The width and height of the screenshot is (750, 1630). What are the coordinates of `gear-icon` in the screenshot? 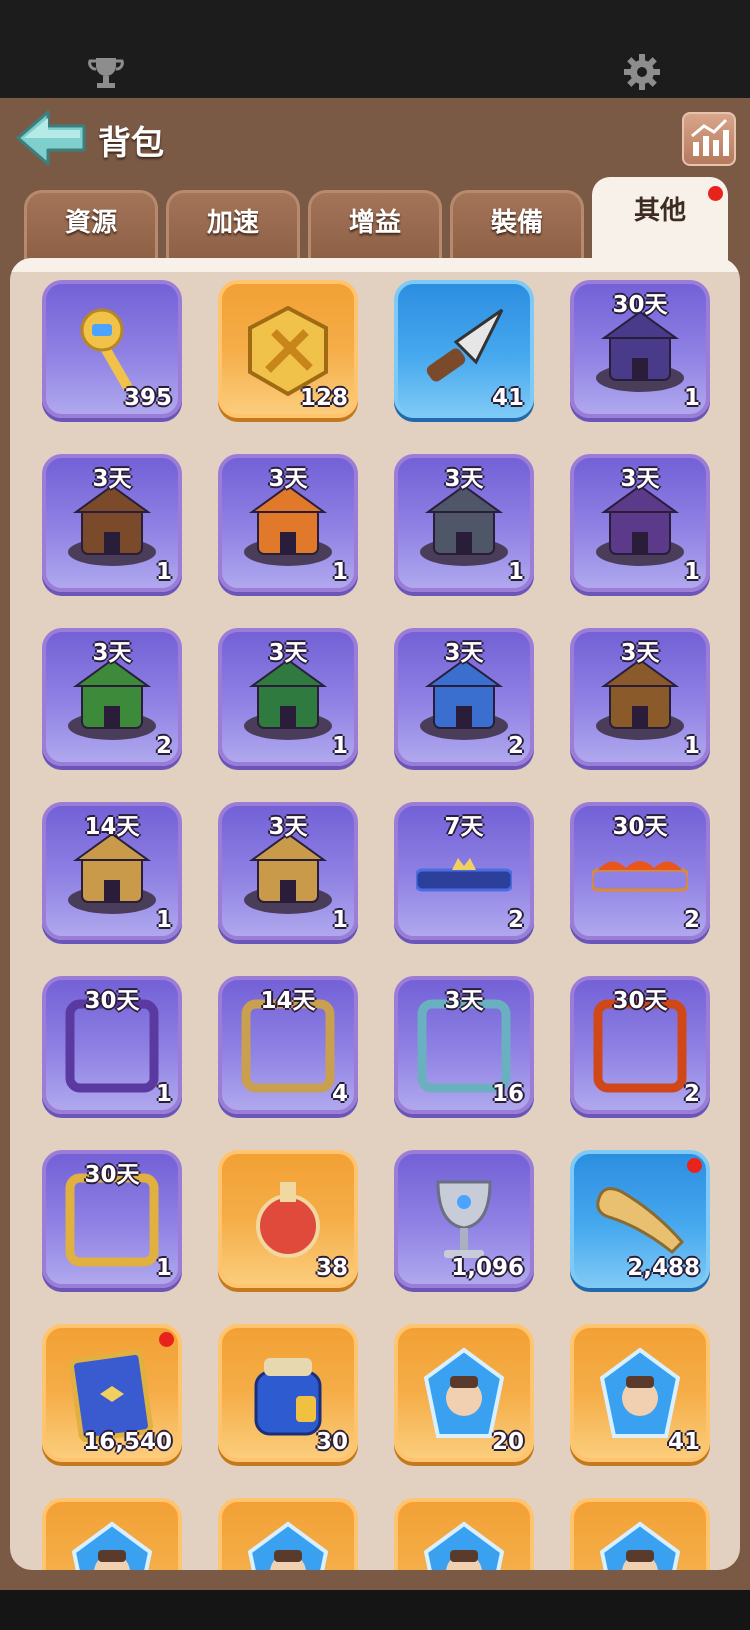 It's located at (642, 74).